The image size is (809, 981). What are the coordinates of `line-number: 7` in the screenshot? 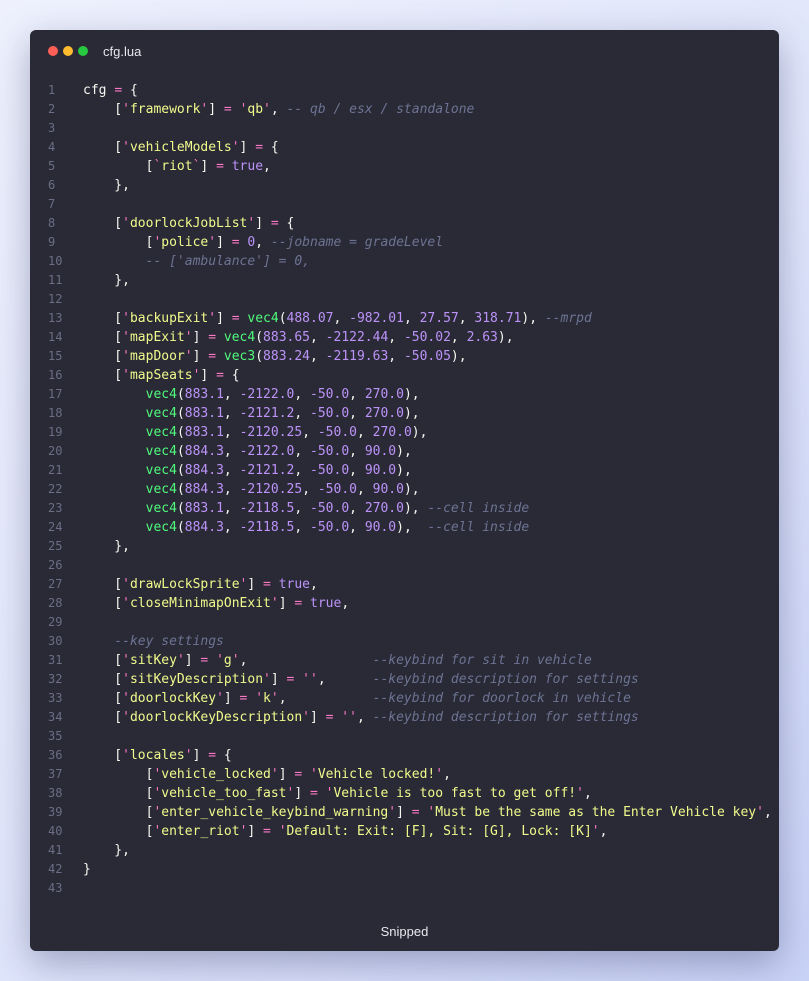 It's located at (52, 204).